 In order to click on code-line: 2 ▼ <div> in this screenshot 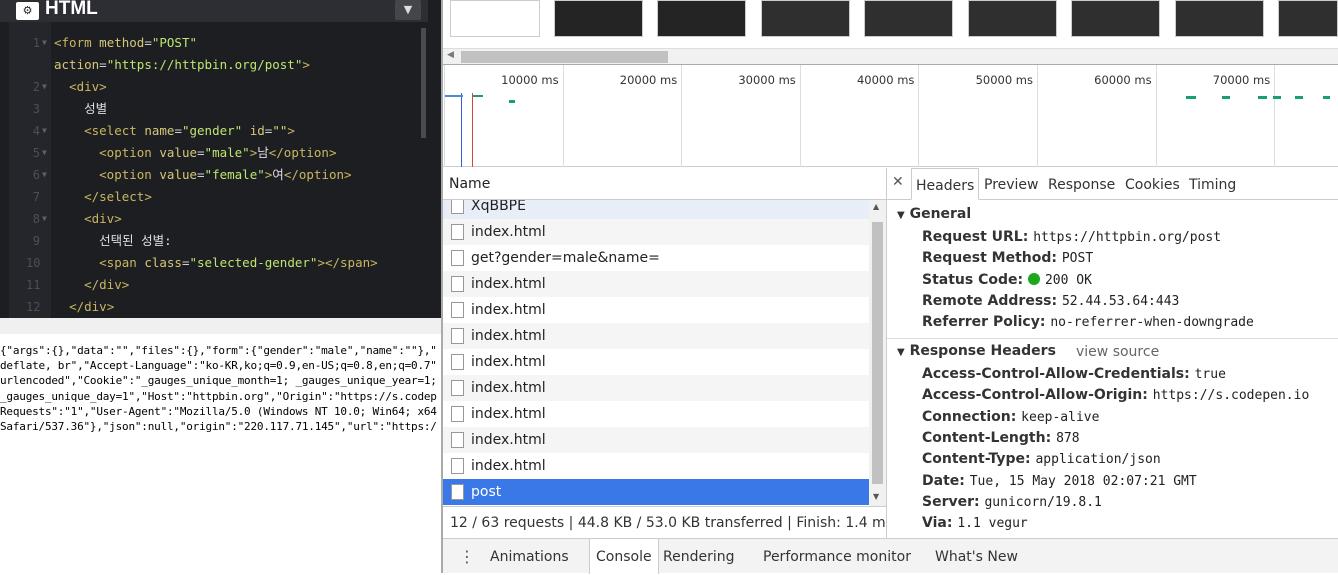, I will do `click(210, 87)`.